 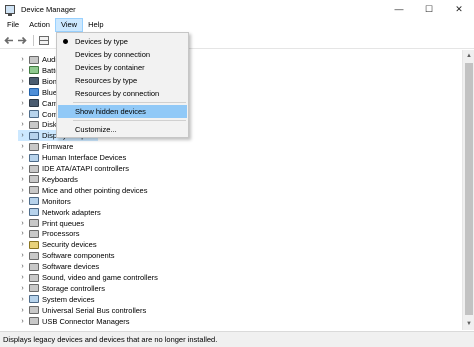 I want to click on tree-item: › Software components, so click(x=66, y=255).